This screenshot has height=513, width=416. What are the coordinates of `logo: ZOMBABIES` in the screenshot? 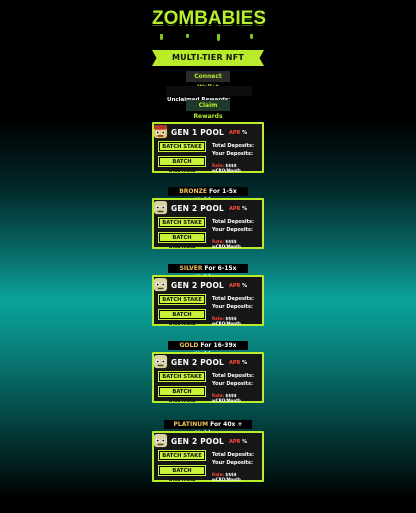 It's located at (209, 24).